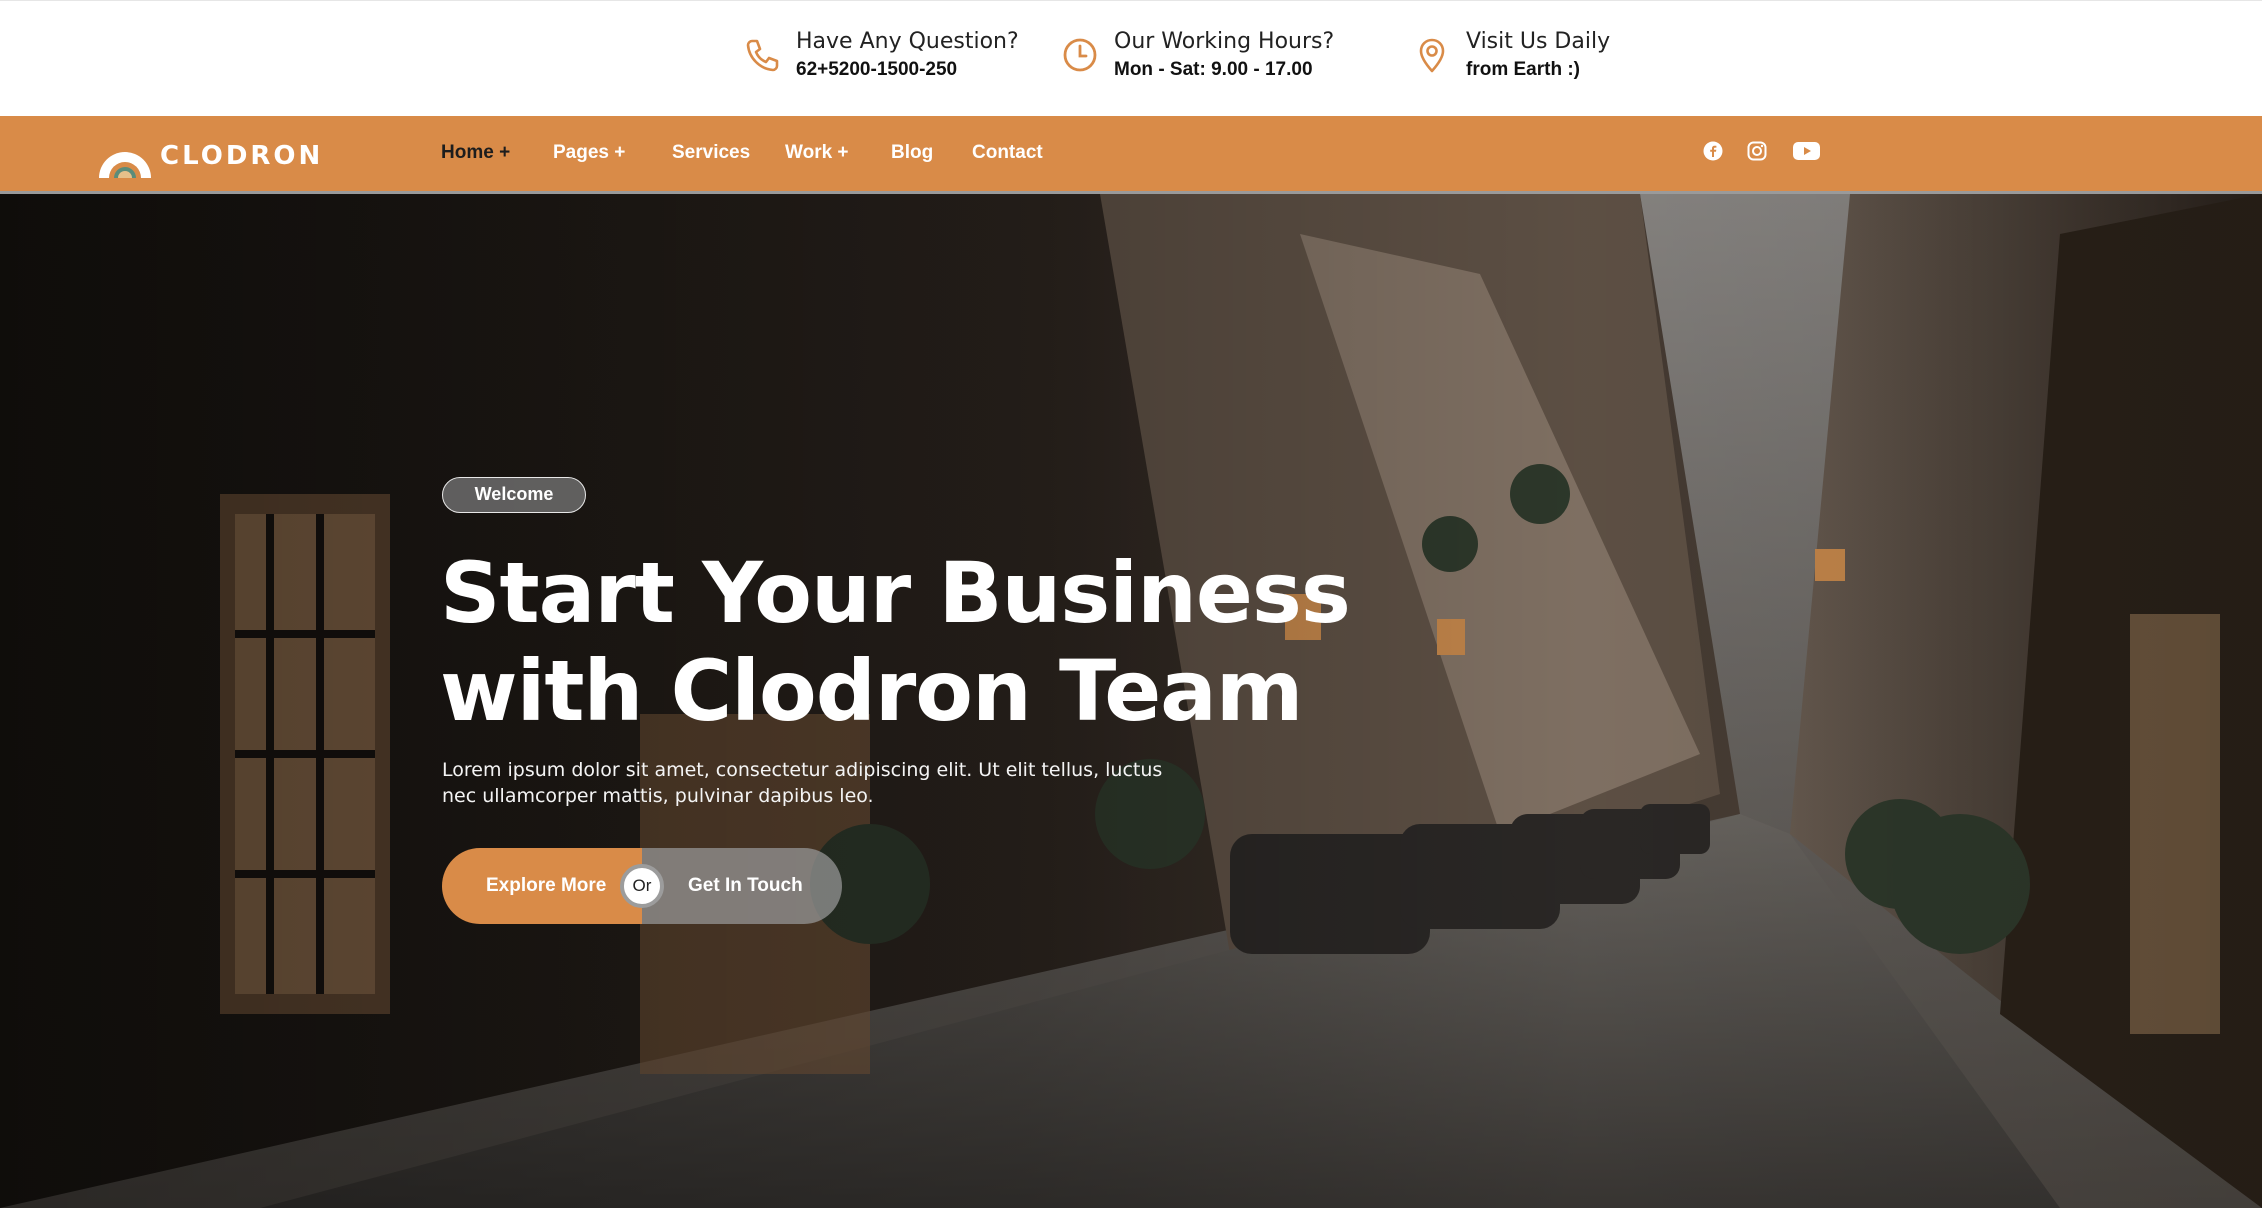 This screenshot has width=2262, height=1208. I want to click on welcome-badge: Welcome, so click(514, 495).